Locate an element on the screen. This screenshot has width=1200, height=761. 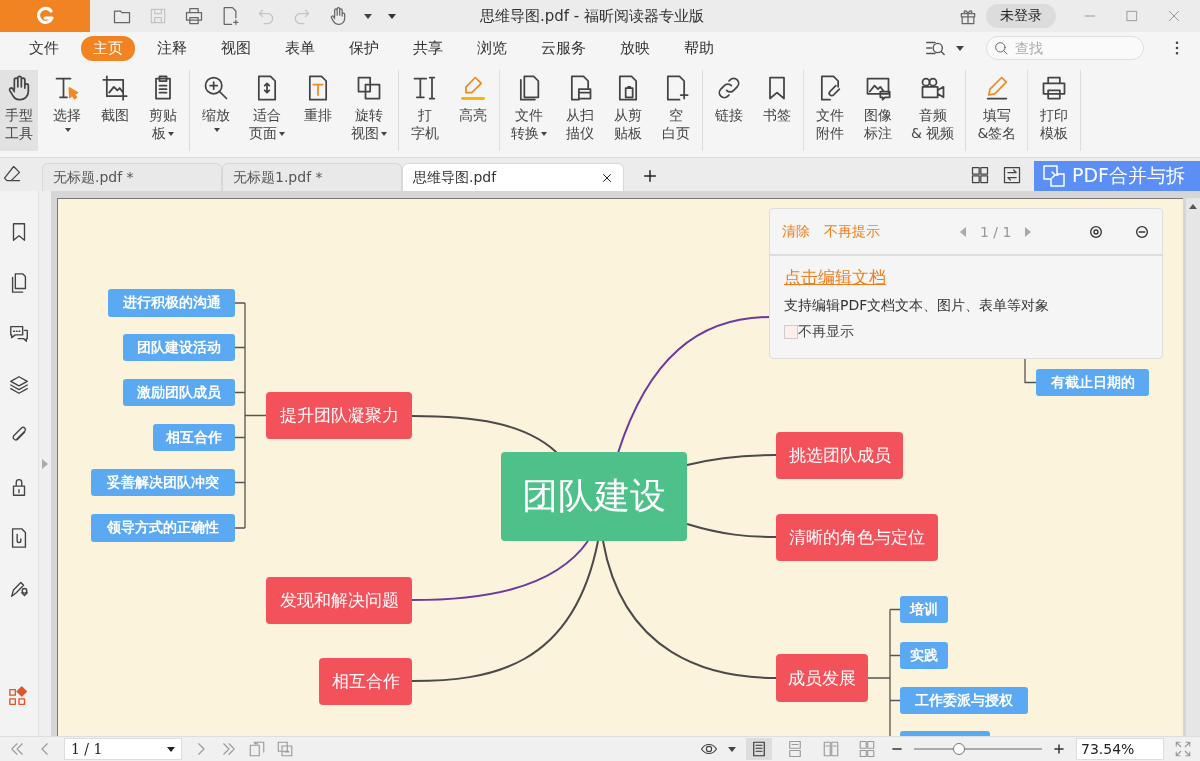
customize-caret-icon is located at coordinates (392, 16).